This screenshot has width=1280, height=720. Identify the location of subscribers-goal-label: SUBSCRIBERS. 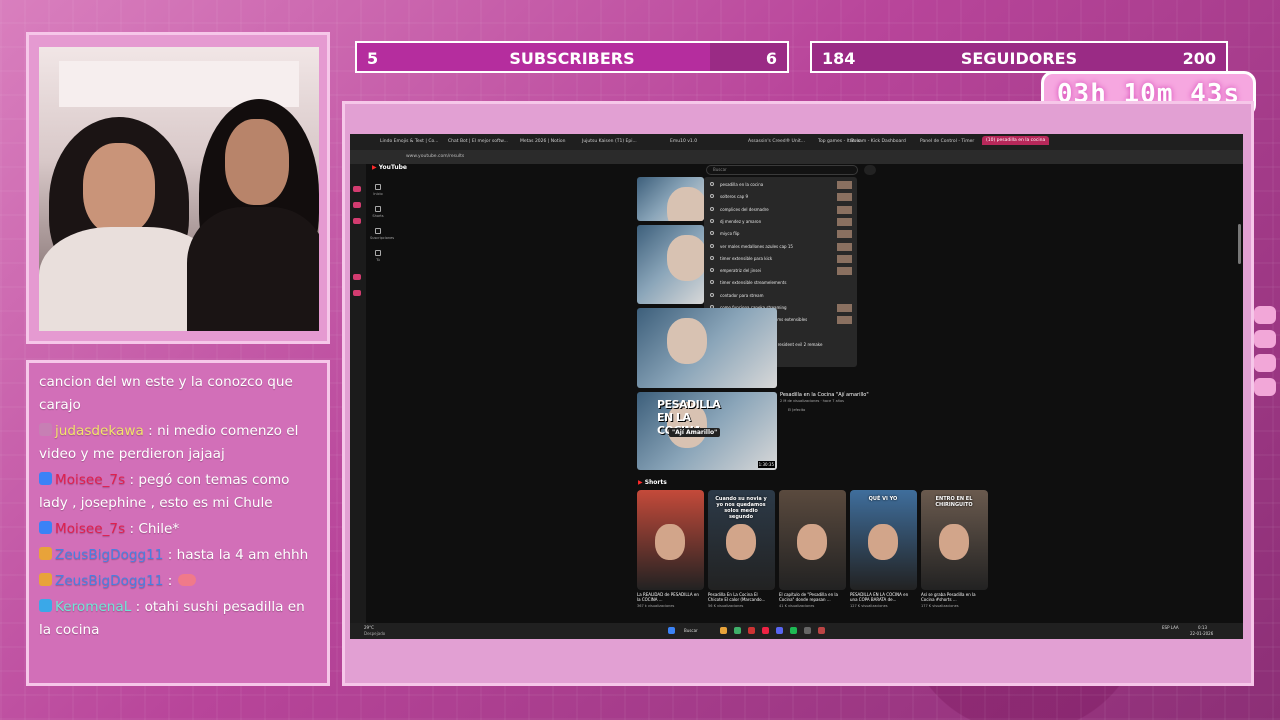
(572, 58).